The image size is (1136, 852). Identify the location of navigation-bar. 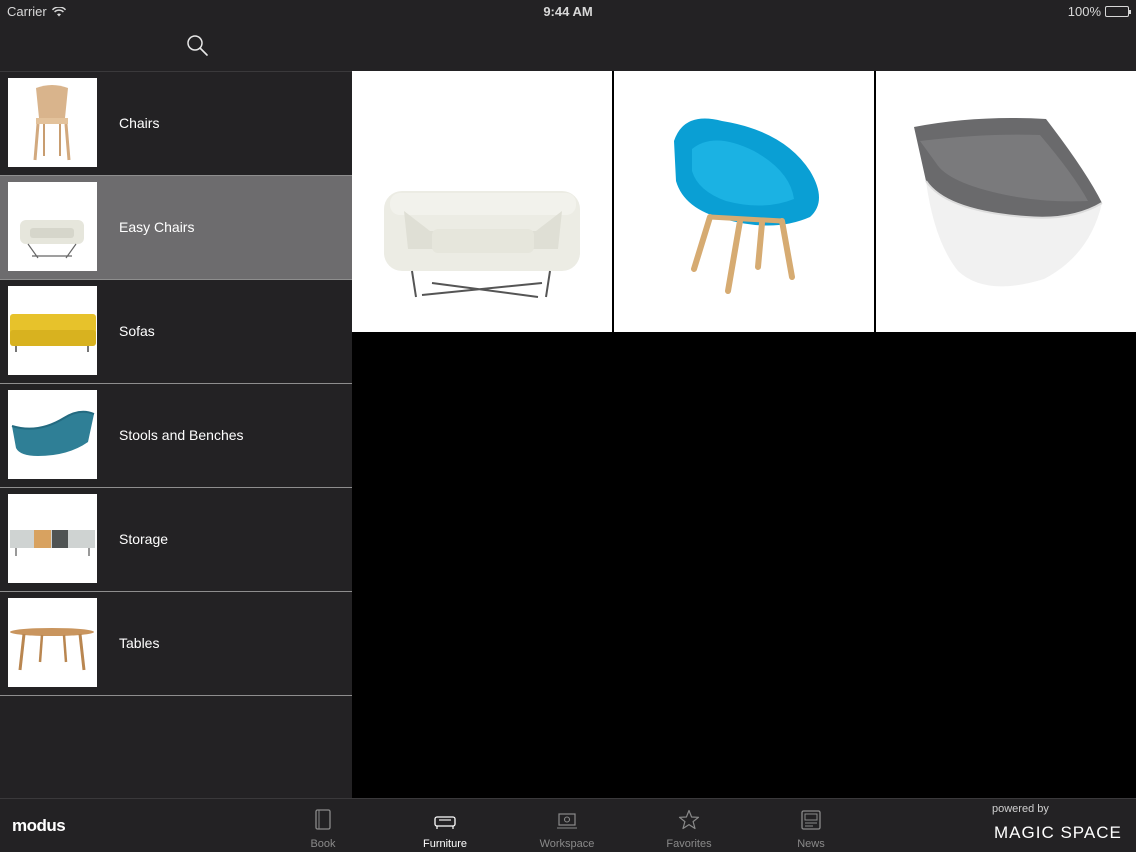
(568, 46).